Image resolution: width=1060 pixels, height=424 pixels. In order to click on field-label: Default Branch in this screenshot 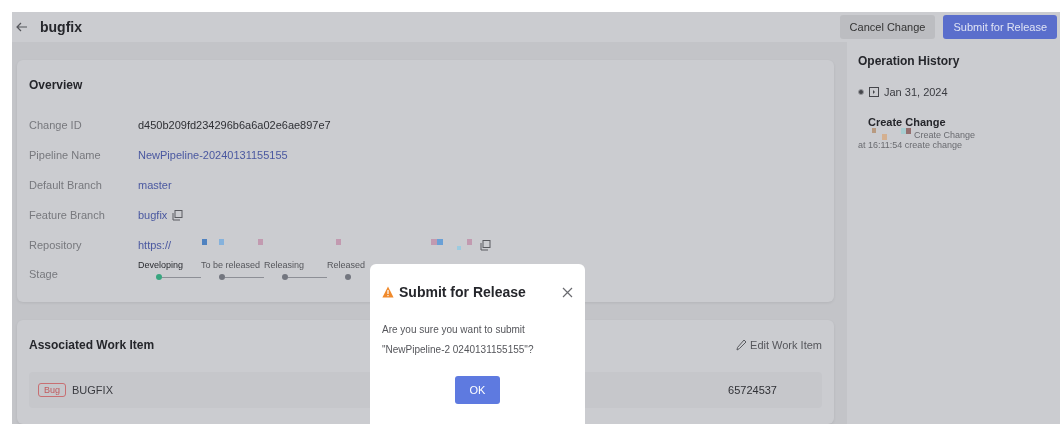, I will do `click(66, 185)`.